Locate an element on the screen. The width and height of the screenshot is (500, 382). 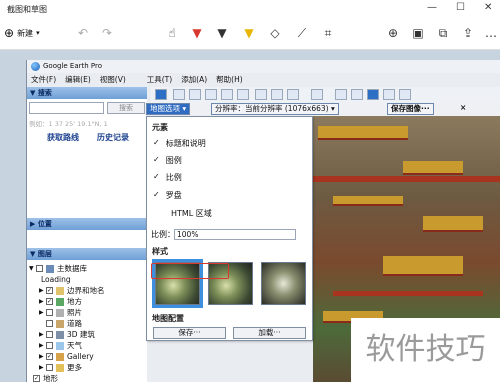
close-icon: ✕ is located at coordinates (488, 7).